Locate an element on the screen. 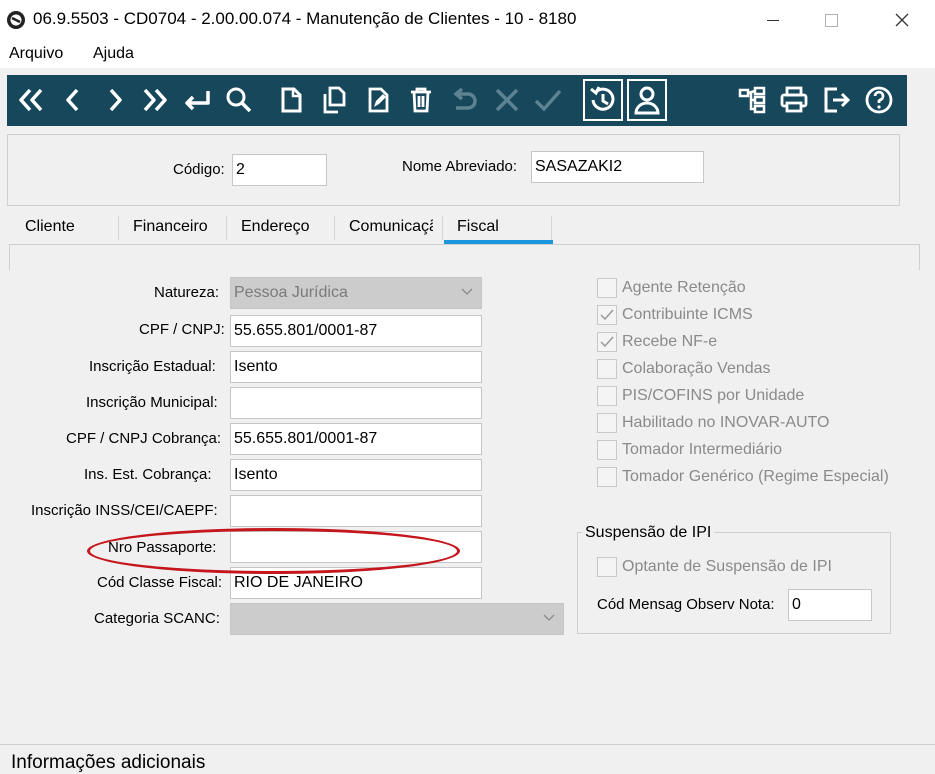 This screenshot has width=935, height=774. nome-abreviado-field: SASAZAKI2 is located at coordinates (617, 167).